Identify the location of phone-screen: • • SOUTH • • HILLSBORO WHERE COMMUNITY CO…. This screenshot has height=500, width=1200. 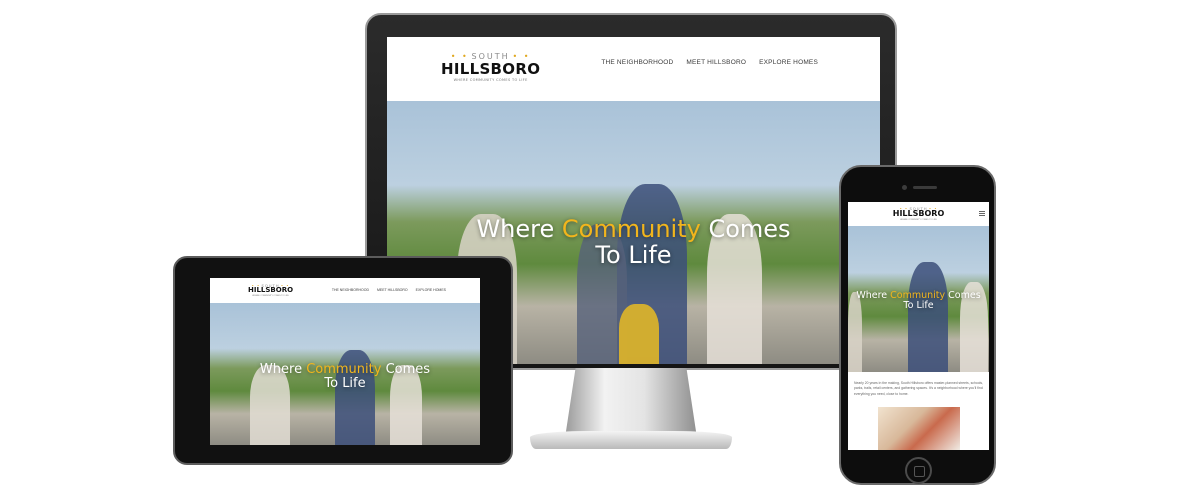
(918, 326).